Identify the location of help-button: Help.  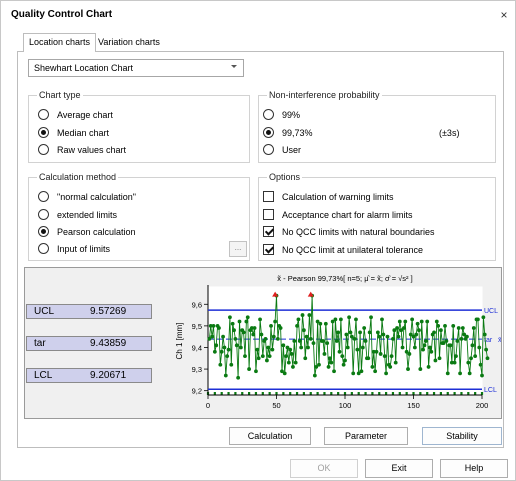
(474, 468).